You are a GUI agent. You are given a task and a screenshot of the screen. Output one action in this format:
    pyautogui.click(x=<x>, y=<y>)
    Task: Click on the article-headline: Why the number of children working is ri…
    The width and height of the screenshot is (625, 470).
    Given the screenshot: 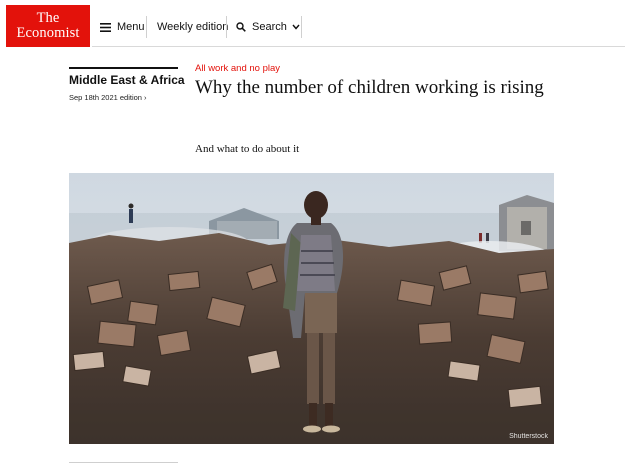 What is the action you would take?
    pyautogui.click(x=369, y=87)
    